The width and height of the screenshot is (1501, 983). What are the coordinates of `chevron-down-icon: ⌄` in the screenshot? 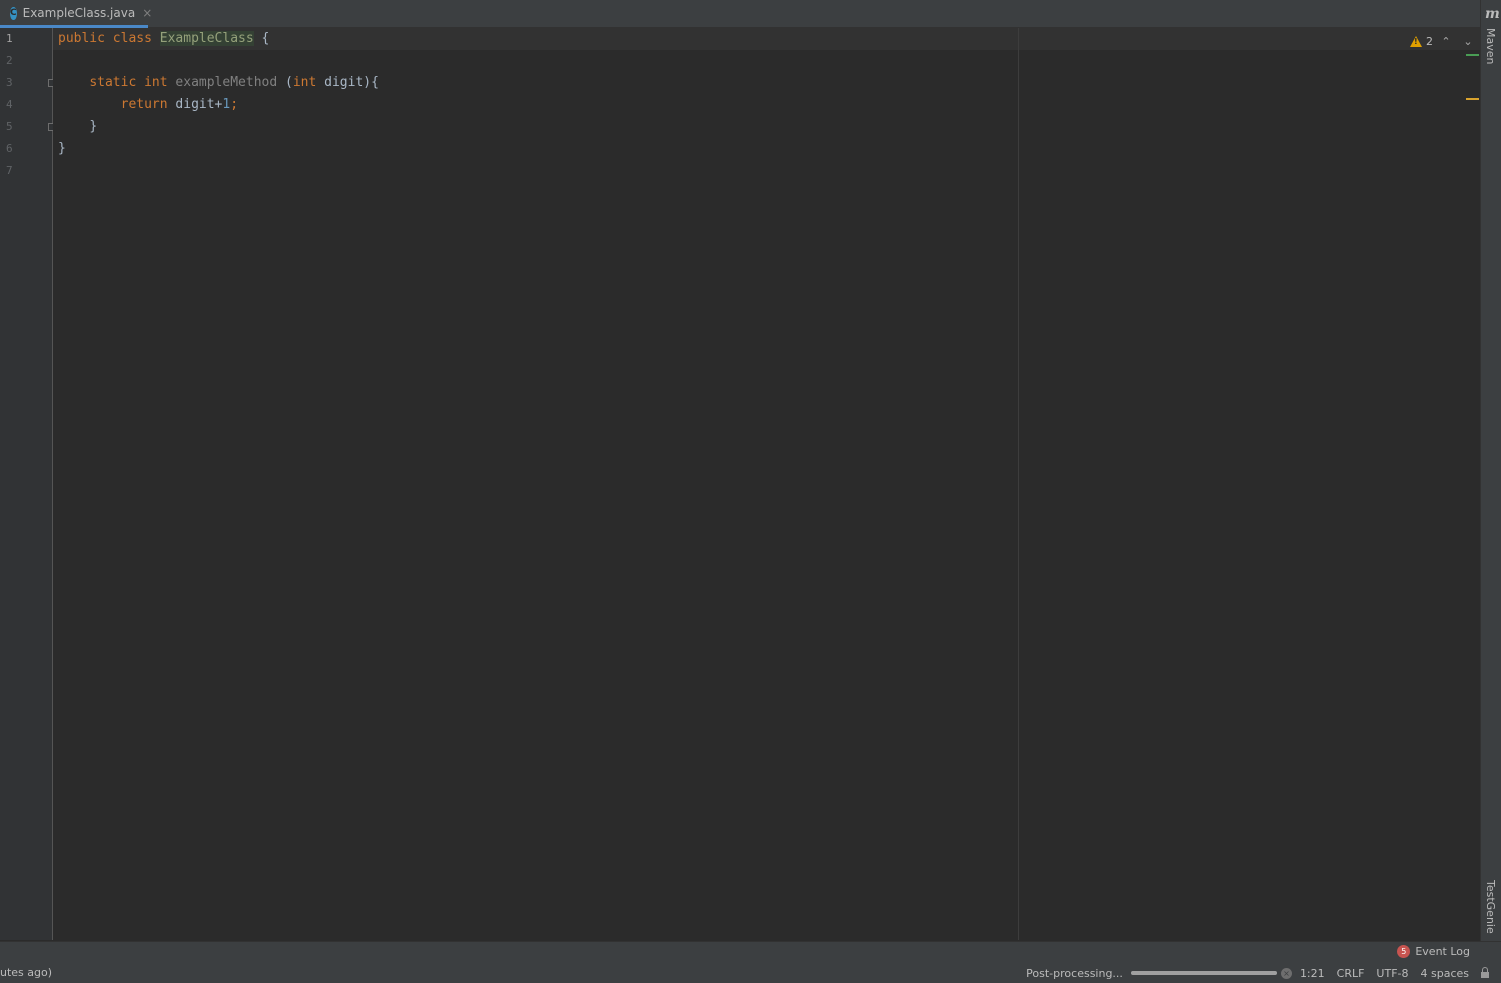 It's located at (1468, 41).